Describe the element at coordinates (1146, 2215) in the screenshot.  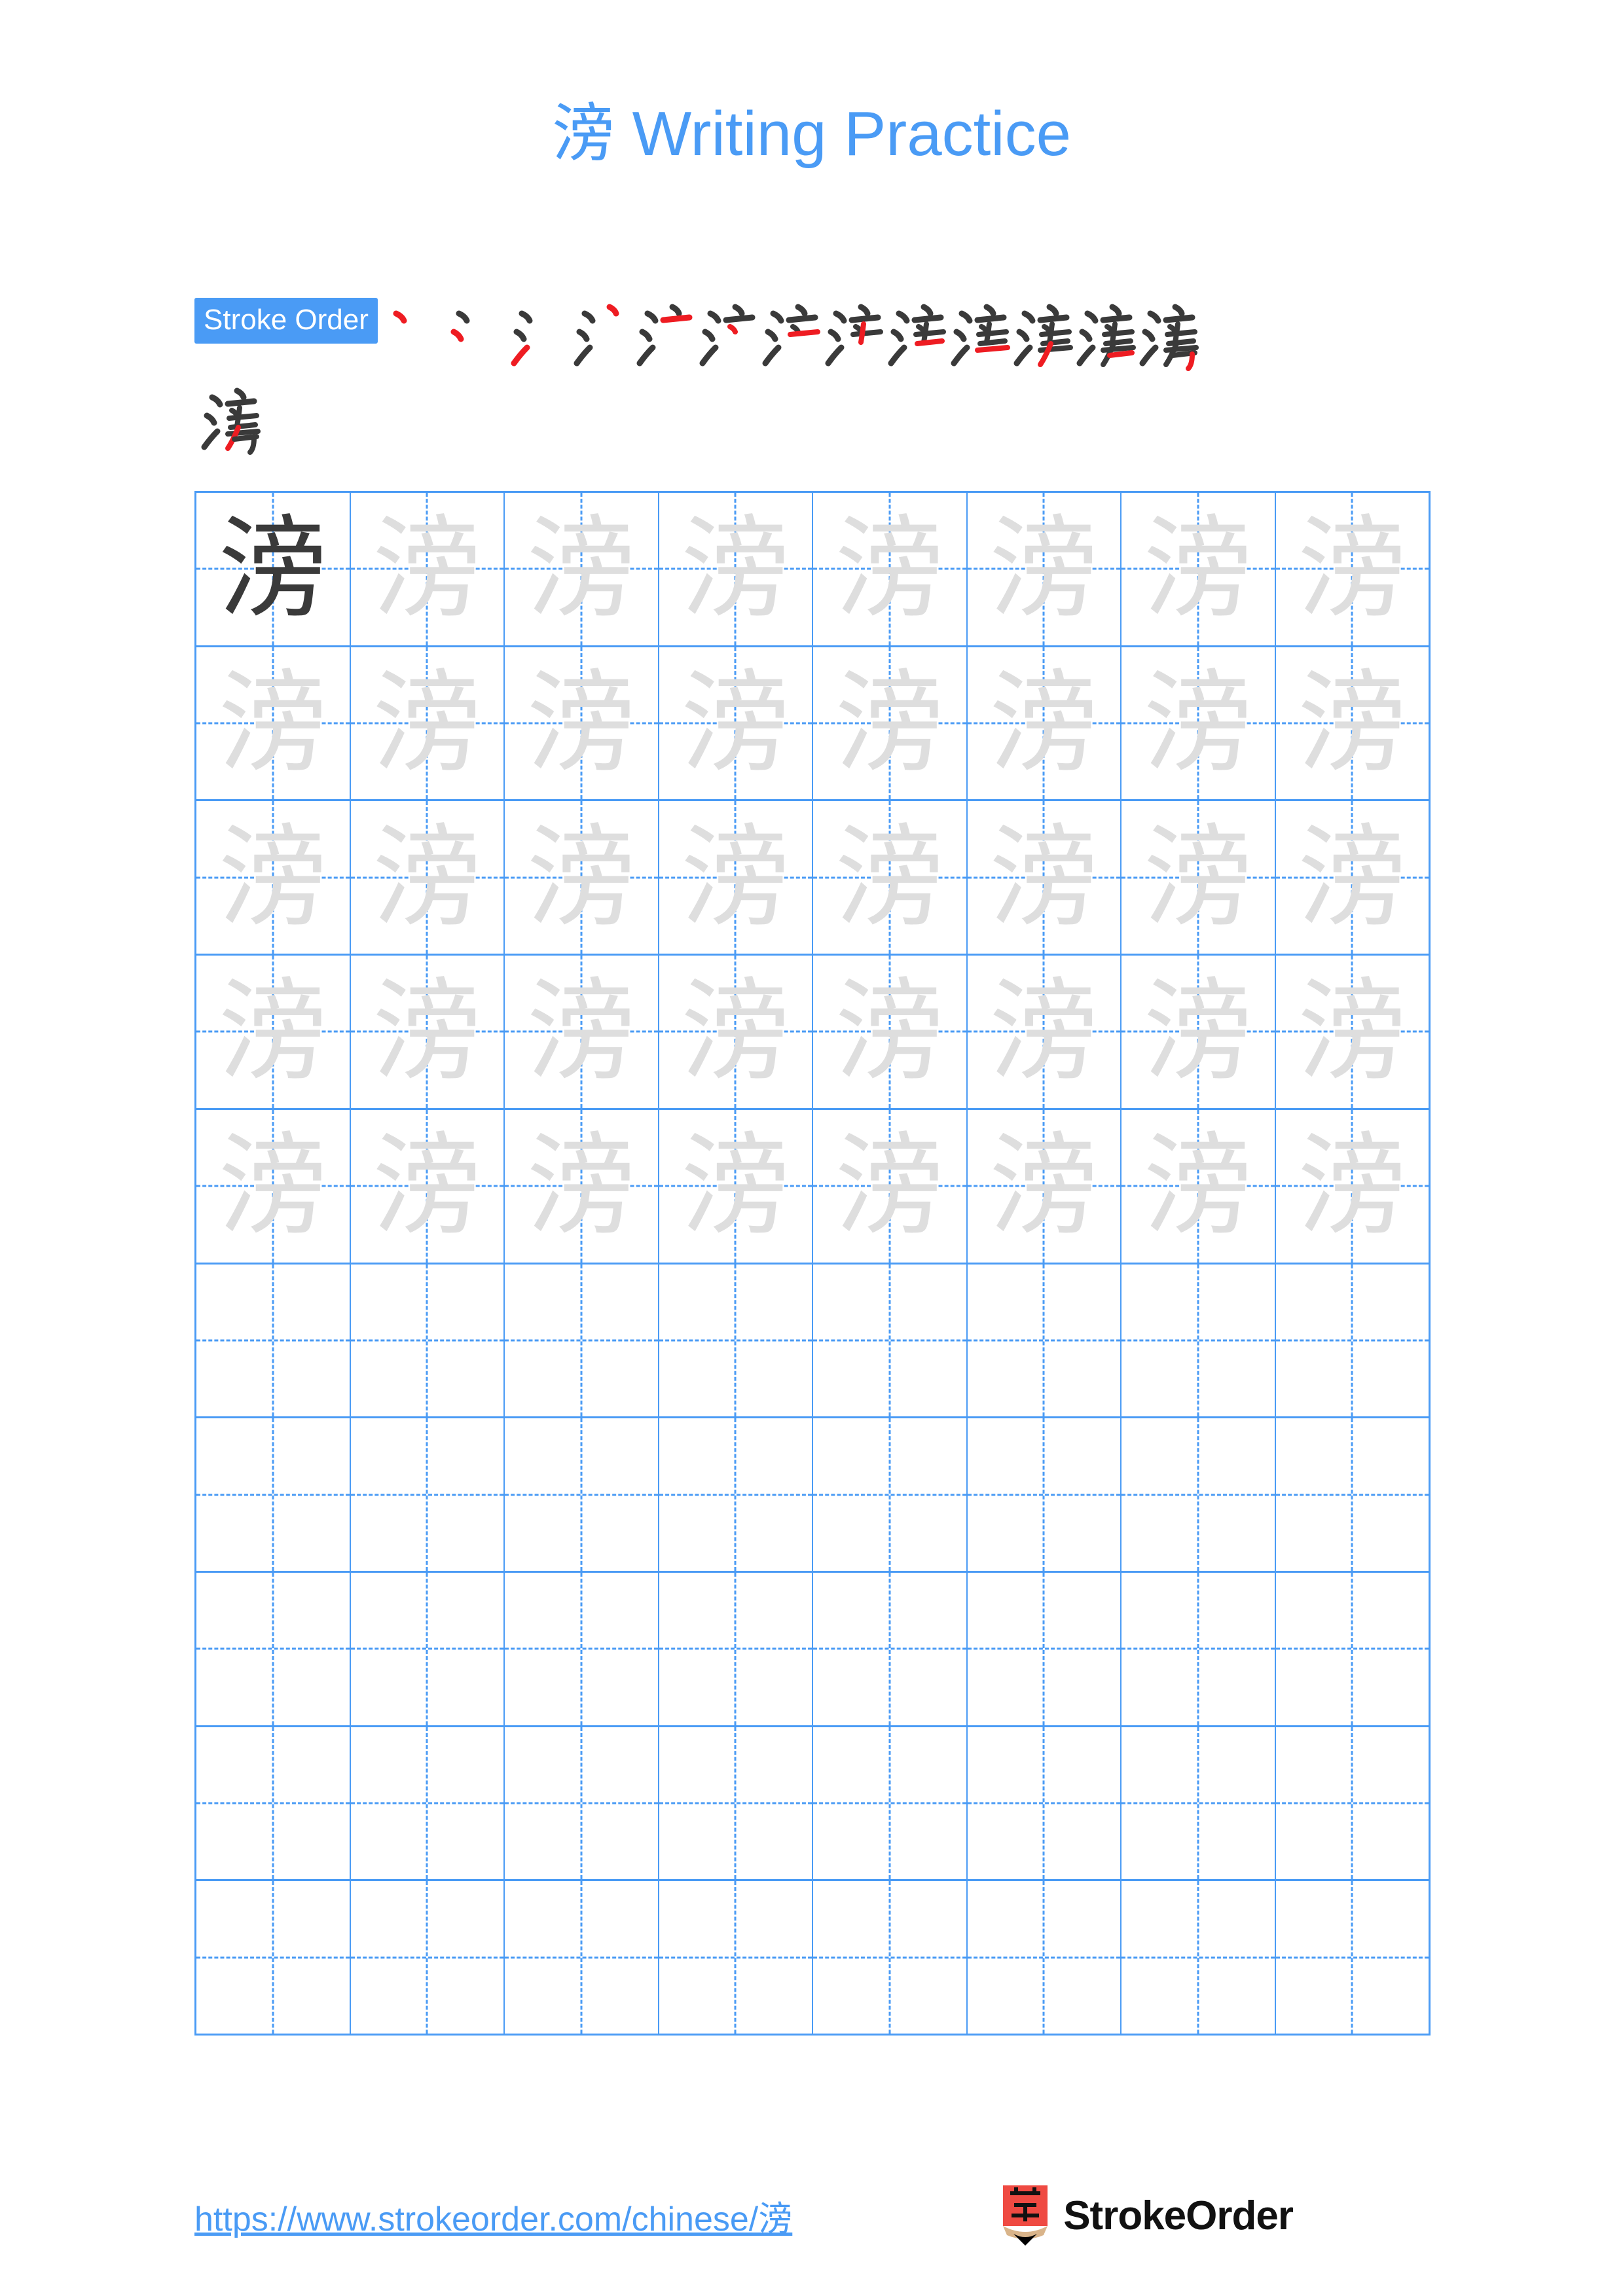
I see `brand-logo-group: StrokeOrder` at that location.